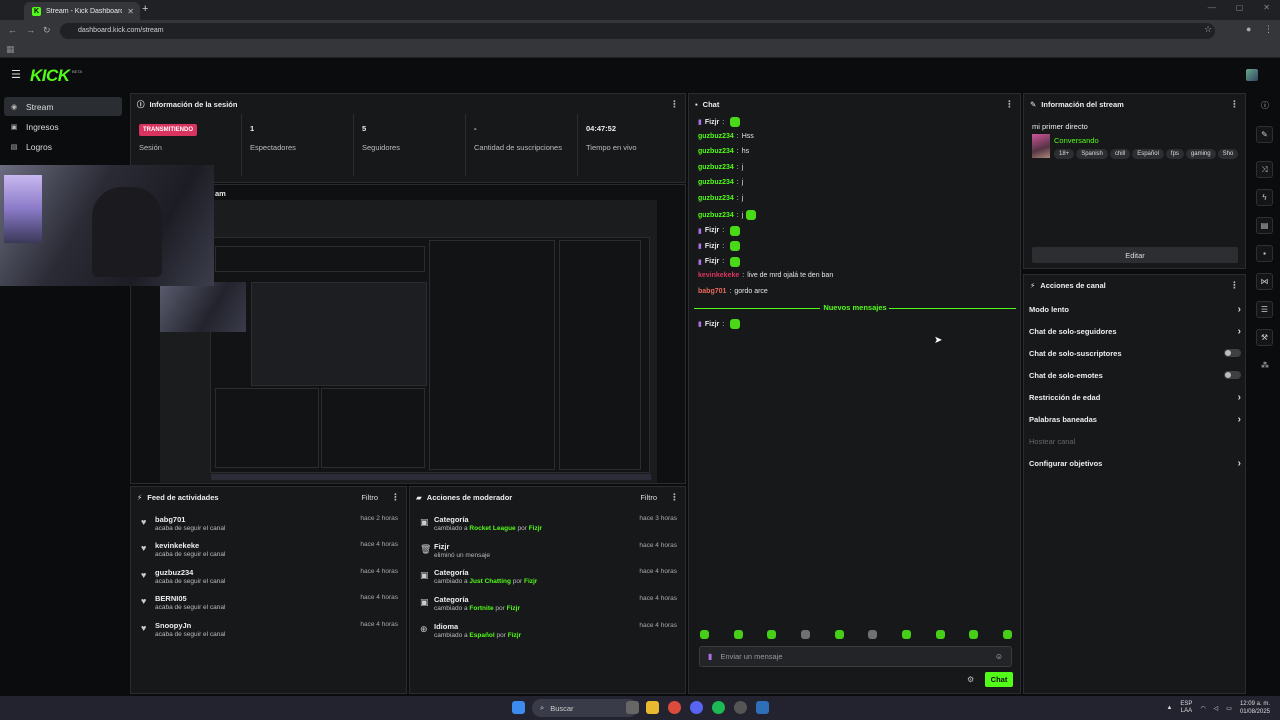  What do you see at coordinates (1200, 154) in the screenshot?
I see `stream-tag: gaming` at bounding box center [1200, 154].